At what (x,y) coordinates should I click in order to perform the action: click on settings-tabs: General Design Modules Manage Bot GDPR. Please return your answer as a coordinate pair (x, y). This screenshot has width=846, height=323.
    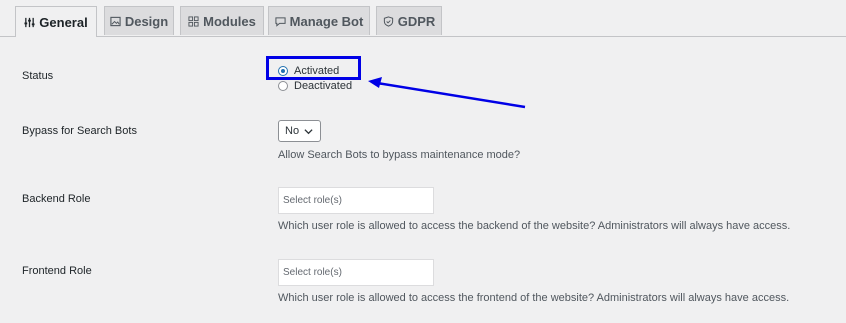
    Looking at the image, I should click on (423, 18).